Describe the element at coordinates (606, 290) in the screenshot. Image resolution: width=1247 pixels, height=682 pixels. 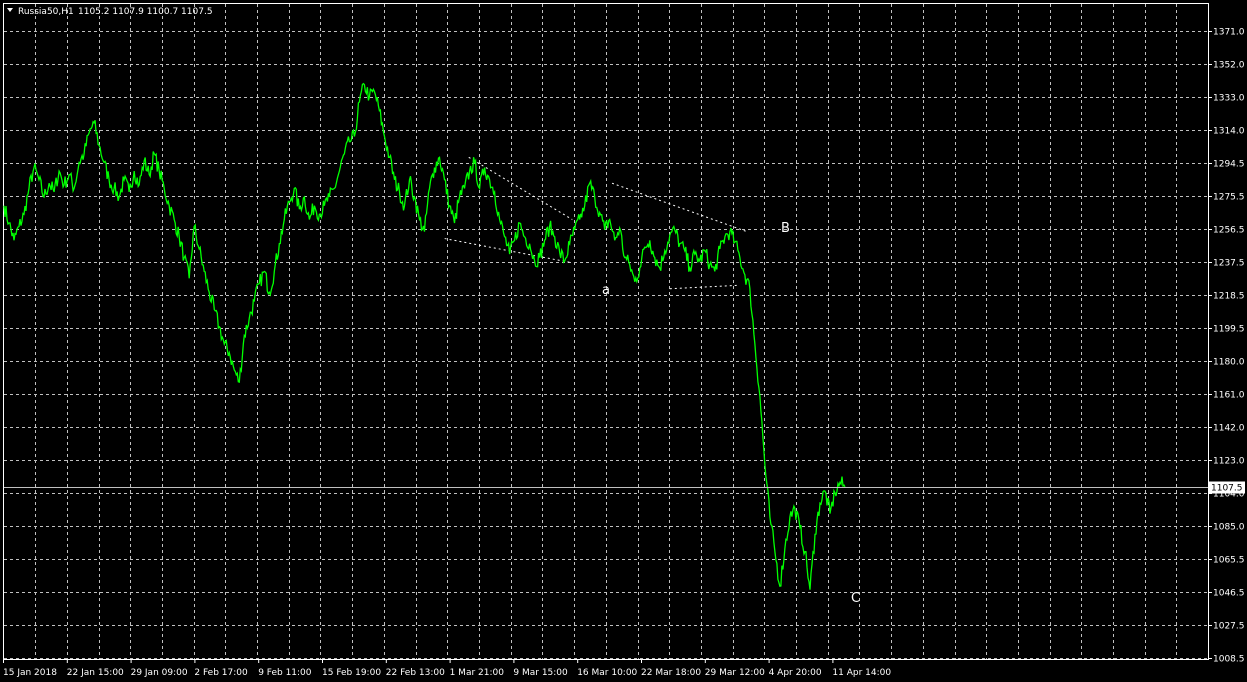
I see `wave-label-a: a` at that location.